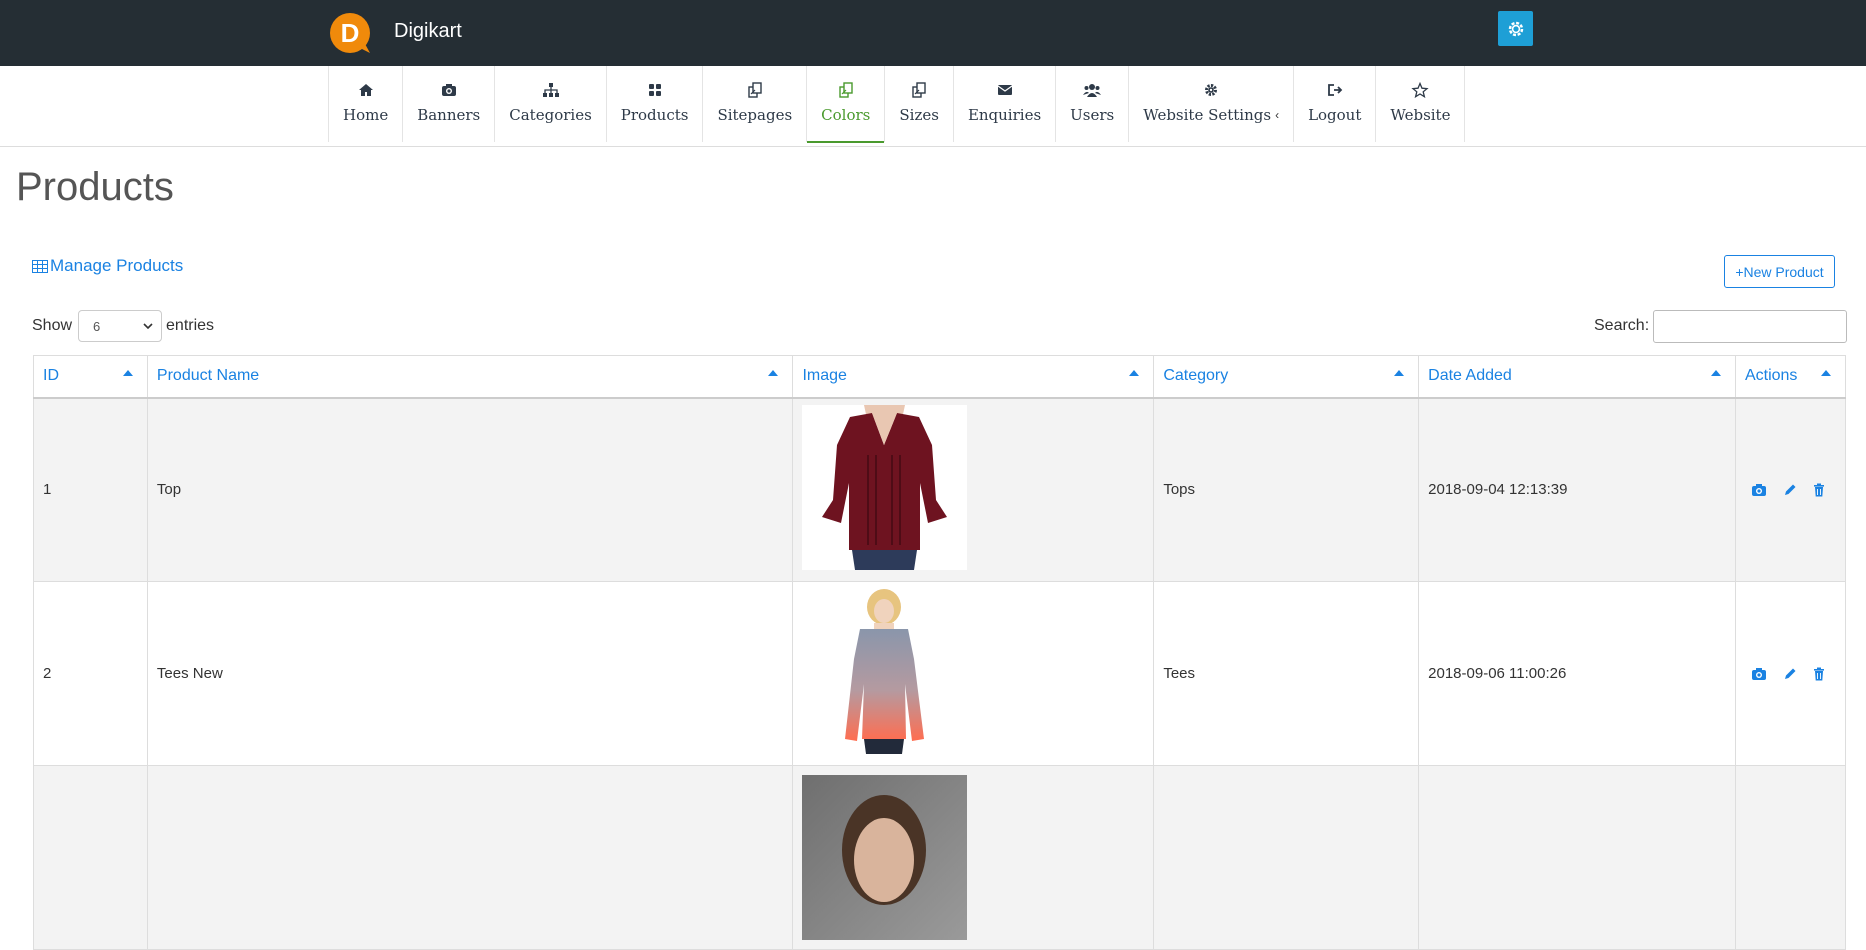  What do you see at coordinates (1207, 115) in the screenshot?
I see `nav-item-label: Website Settings` at bounding box center [1207, 115].